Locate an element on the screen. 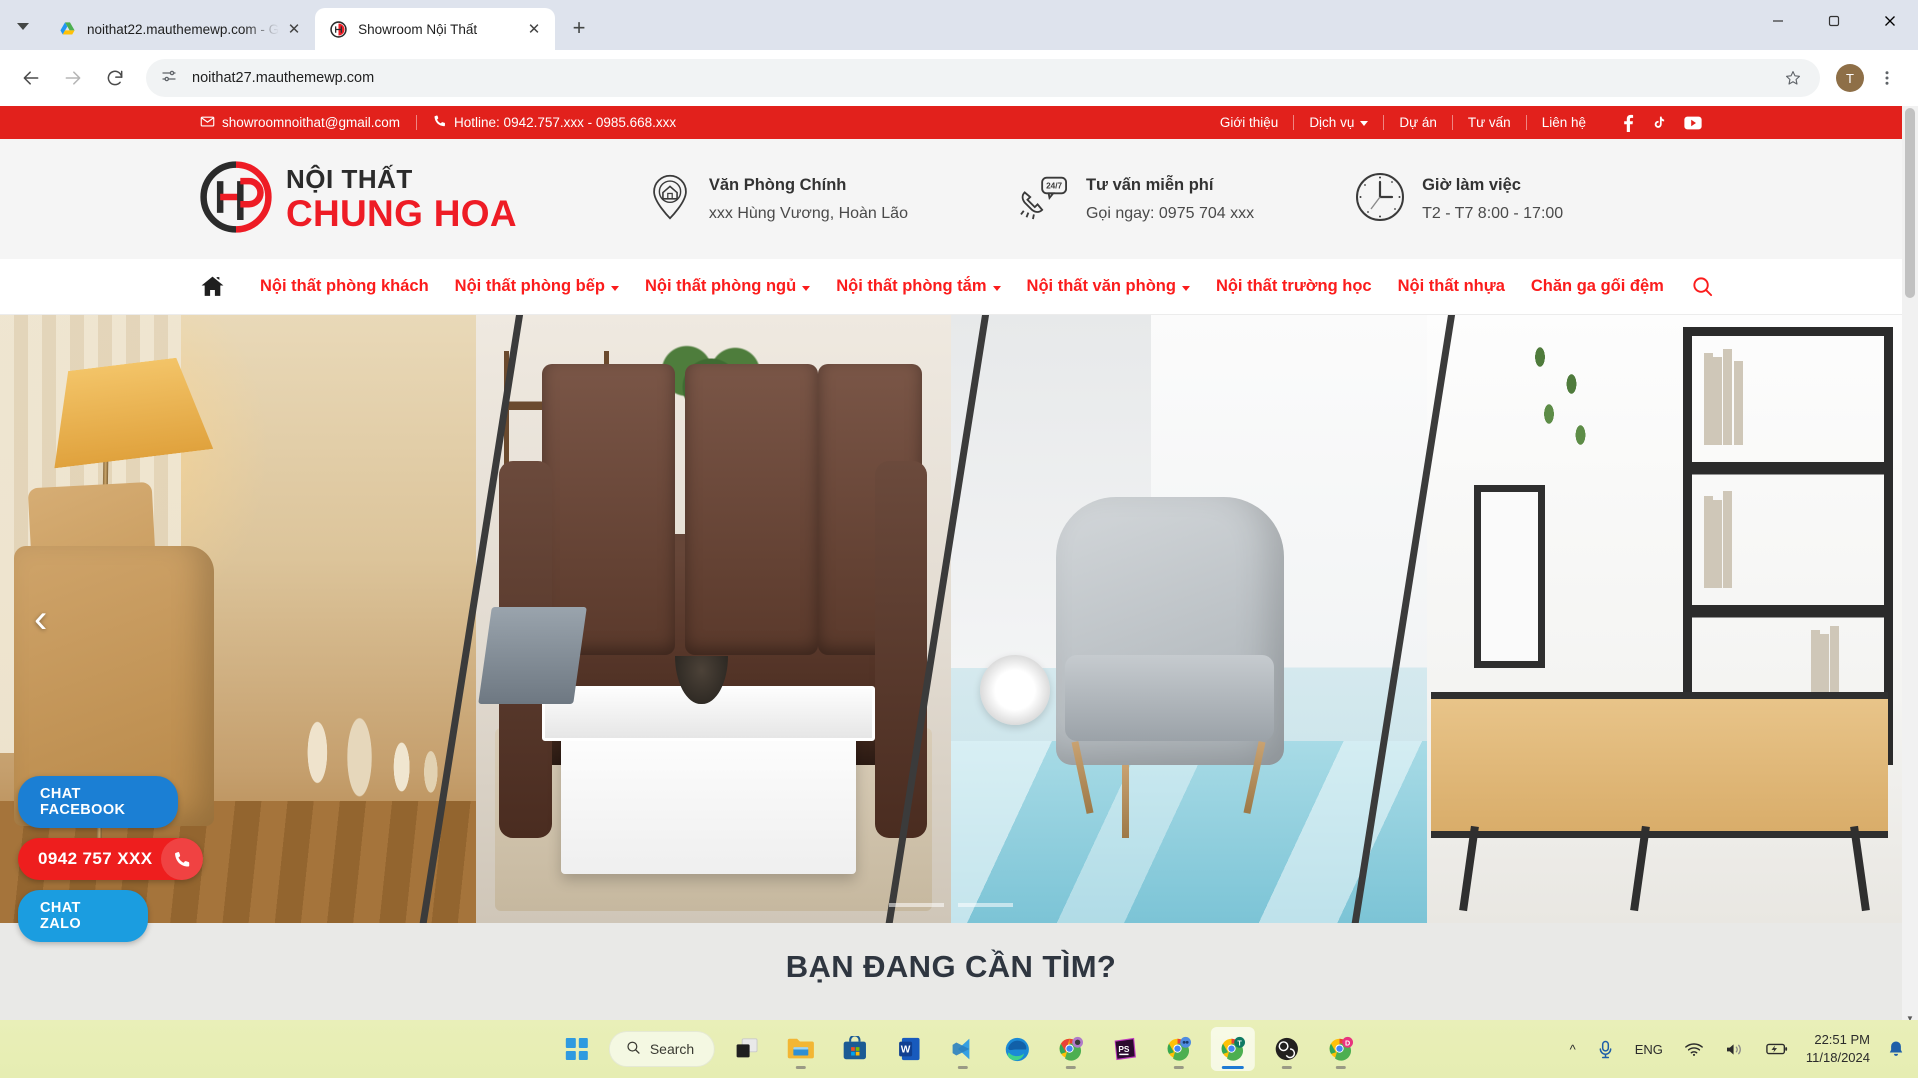  section-title: BẠN ĐANG CẦN TÌM? is located at coordinates (951, 966).